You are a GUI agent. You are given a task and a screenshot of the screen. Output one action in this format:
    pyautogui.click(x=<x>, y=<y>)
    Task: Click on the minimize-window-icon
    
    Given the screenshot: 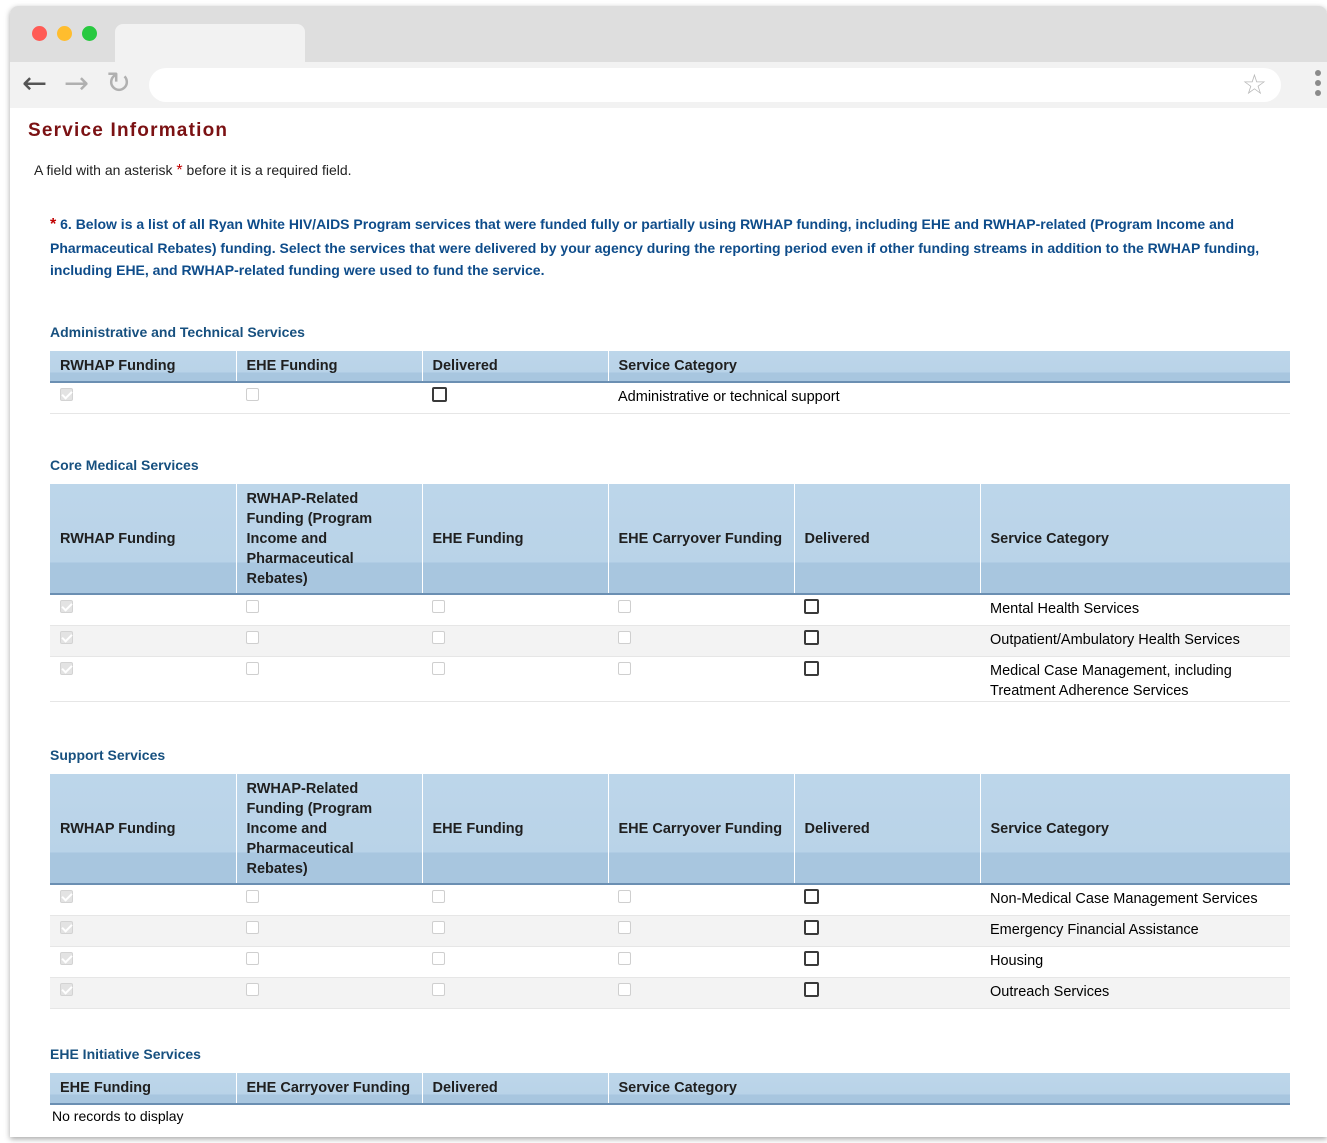 What is the action you would take?
    pyautogui.click(x=64, y=33)
    